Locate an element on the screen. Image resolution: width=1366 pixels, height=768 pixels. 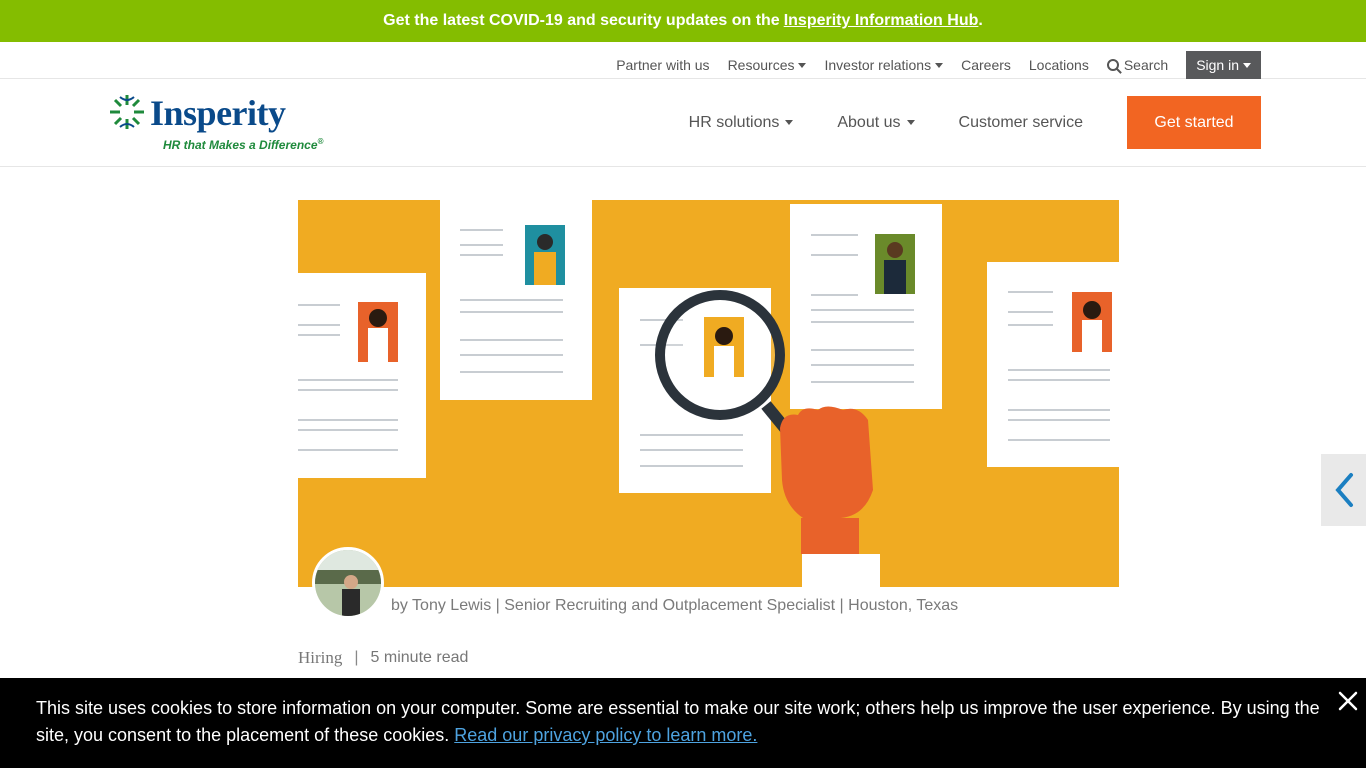
registered-mark: ® is located at coordinates (320, 141).